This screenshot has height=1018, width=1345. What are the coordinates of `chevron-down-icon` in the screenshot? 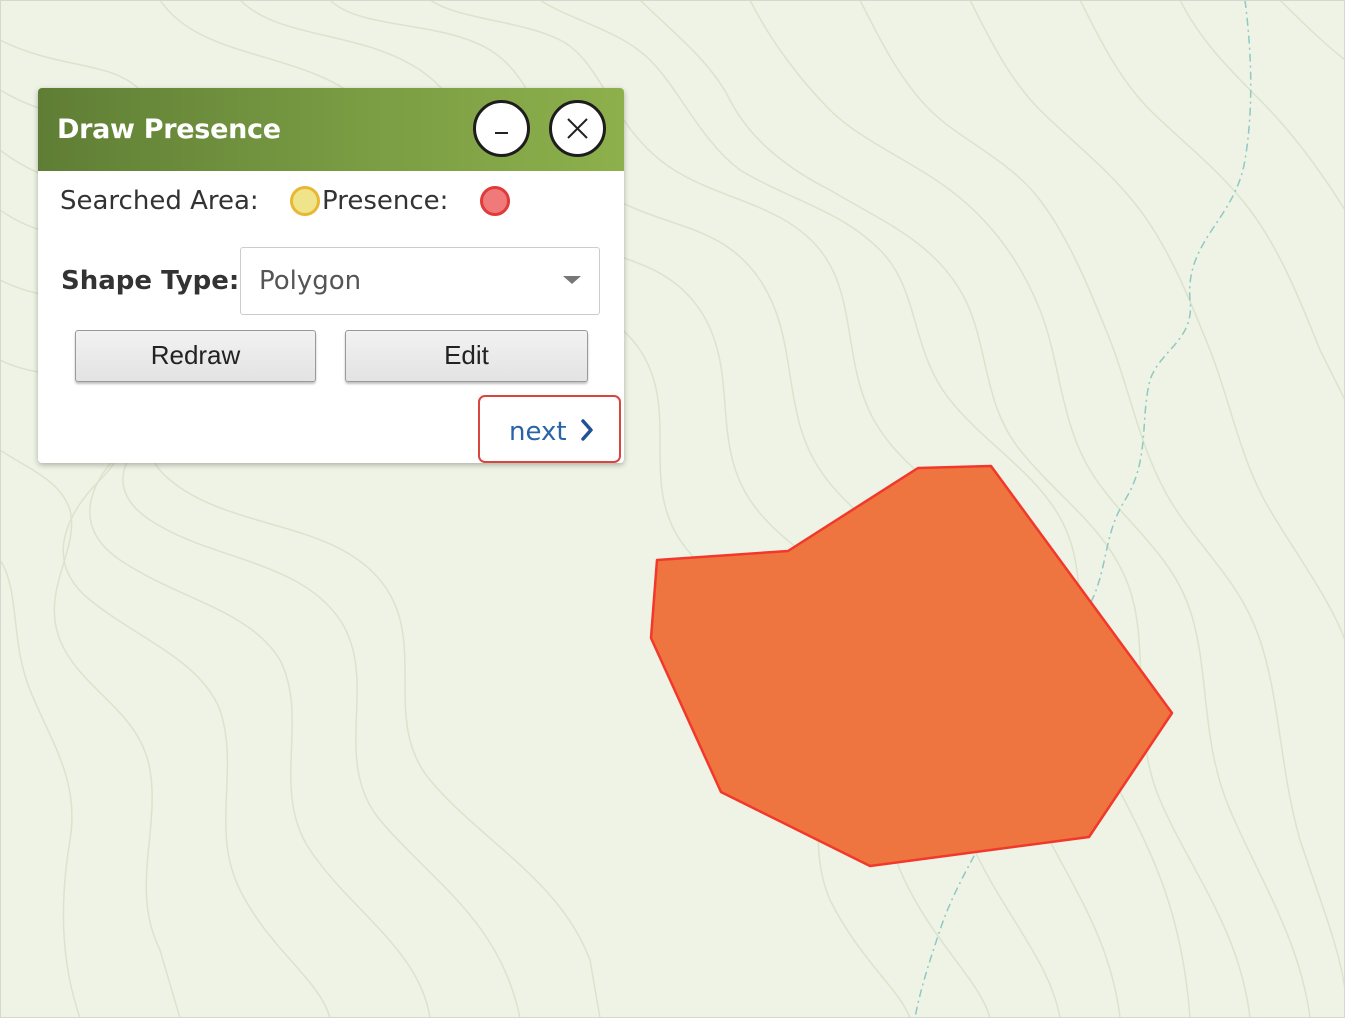 It's located at (572, 280).